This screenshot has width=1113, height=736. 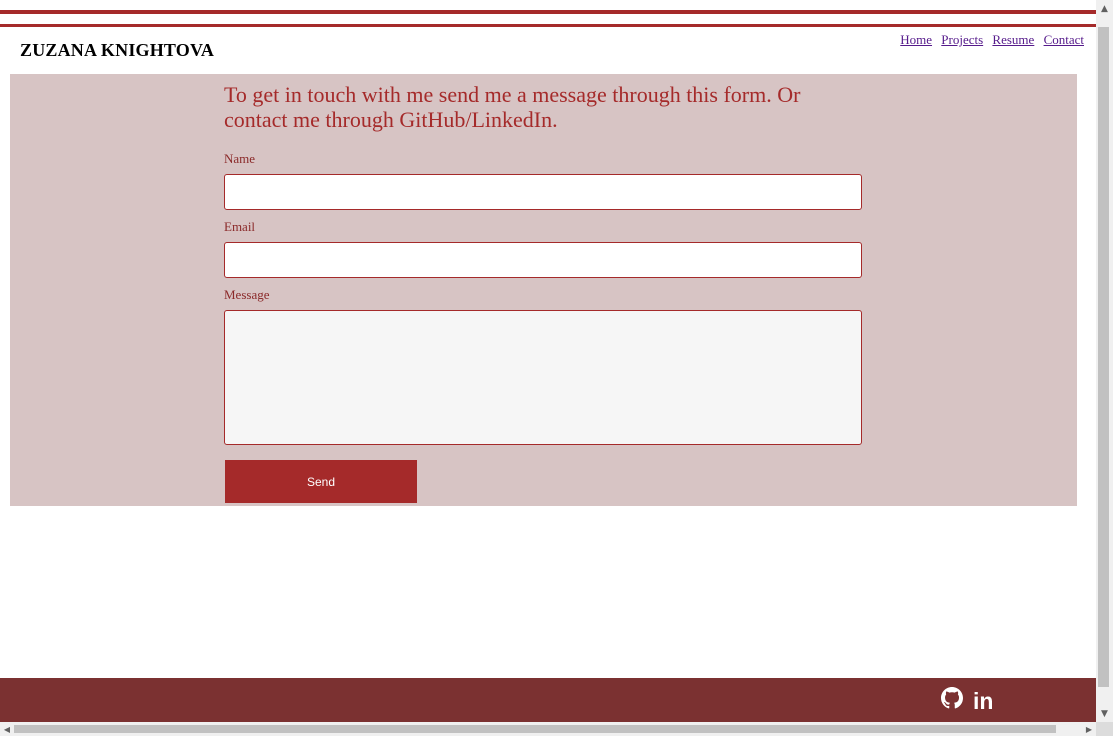 What do you see at coordinates (543, 260) in the screenshot?
I see `email-field` at bounding box center [543, 260].